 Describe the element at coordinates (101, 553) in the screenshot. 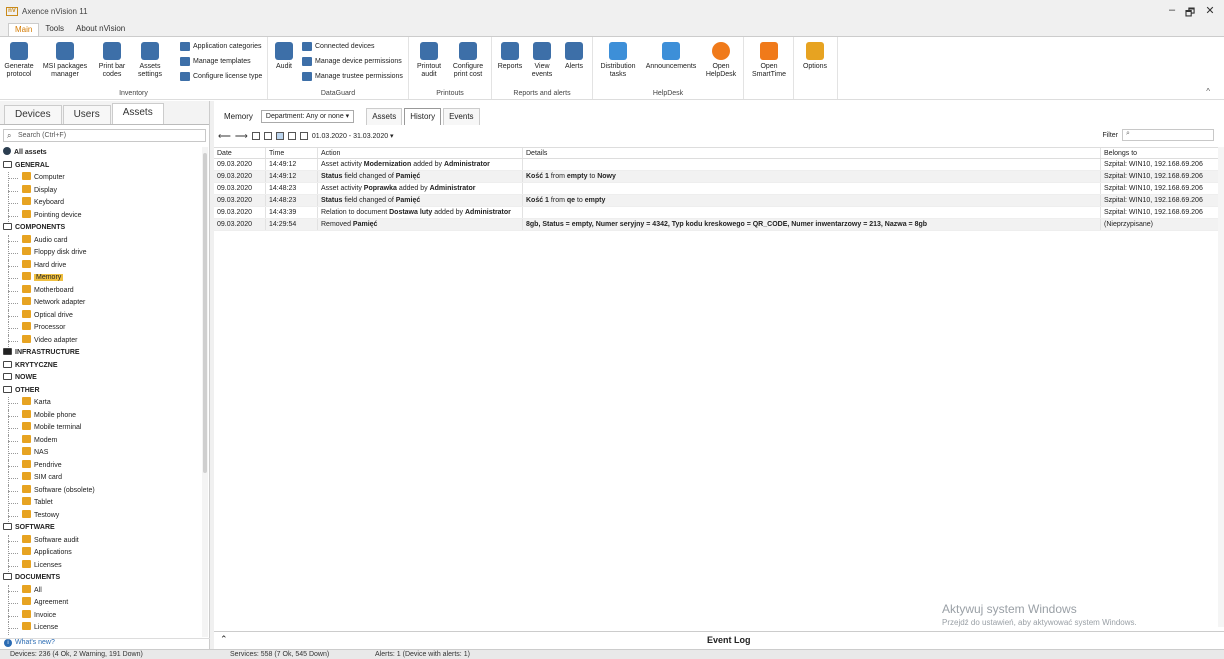

I see `tree-item: Applications` at that location.